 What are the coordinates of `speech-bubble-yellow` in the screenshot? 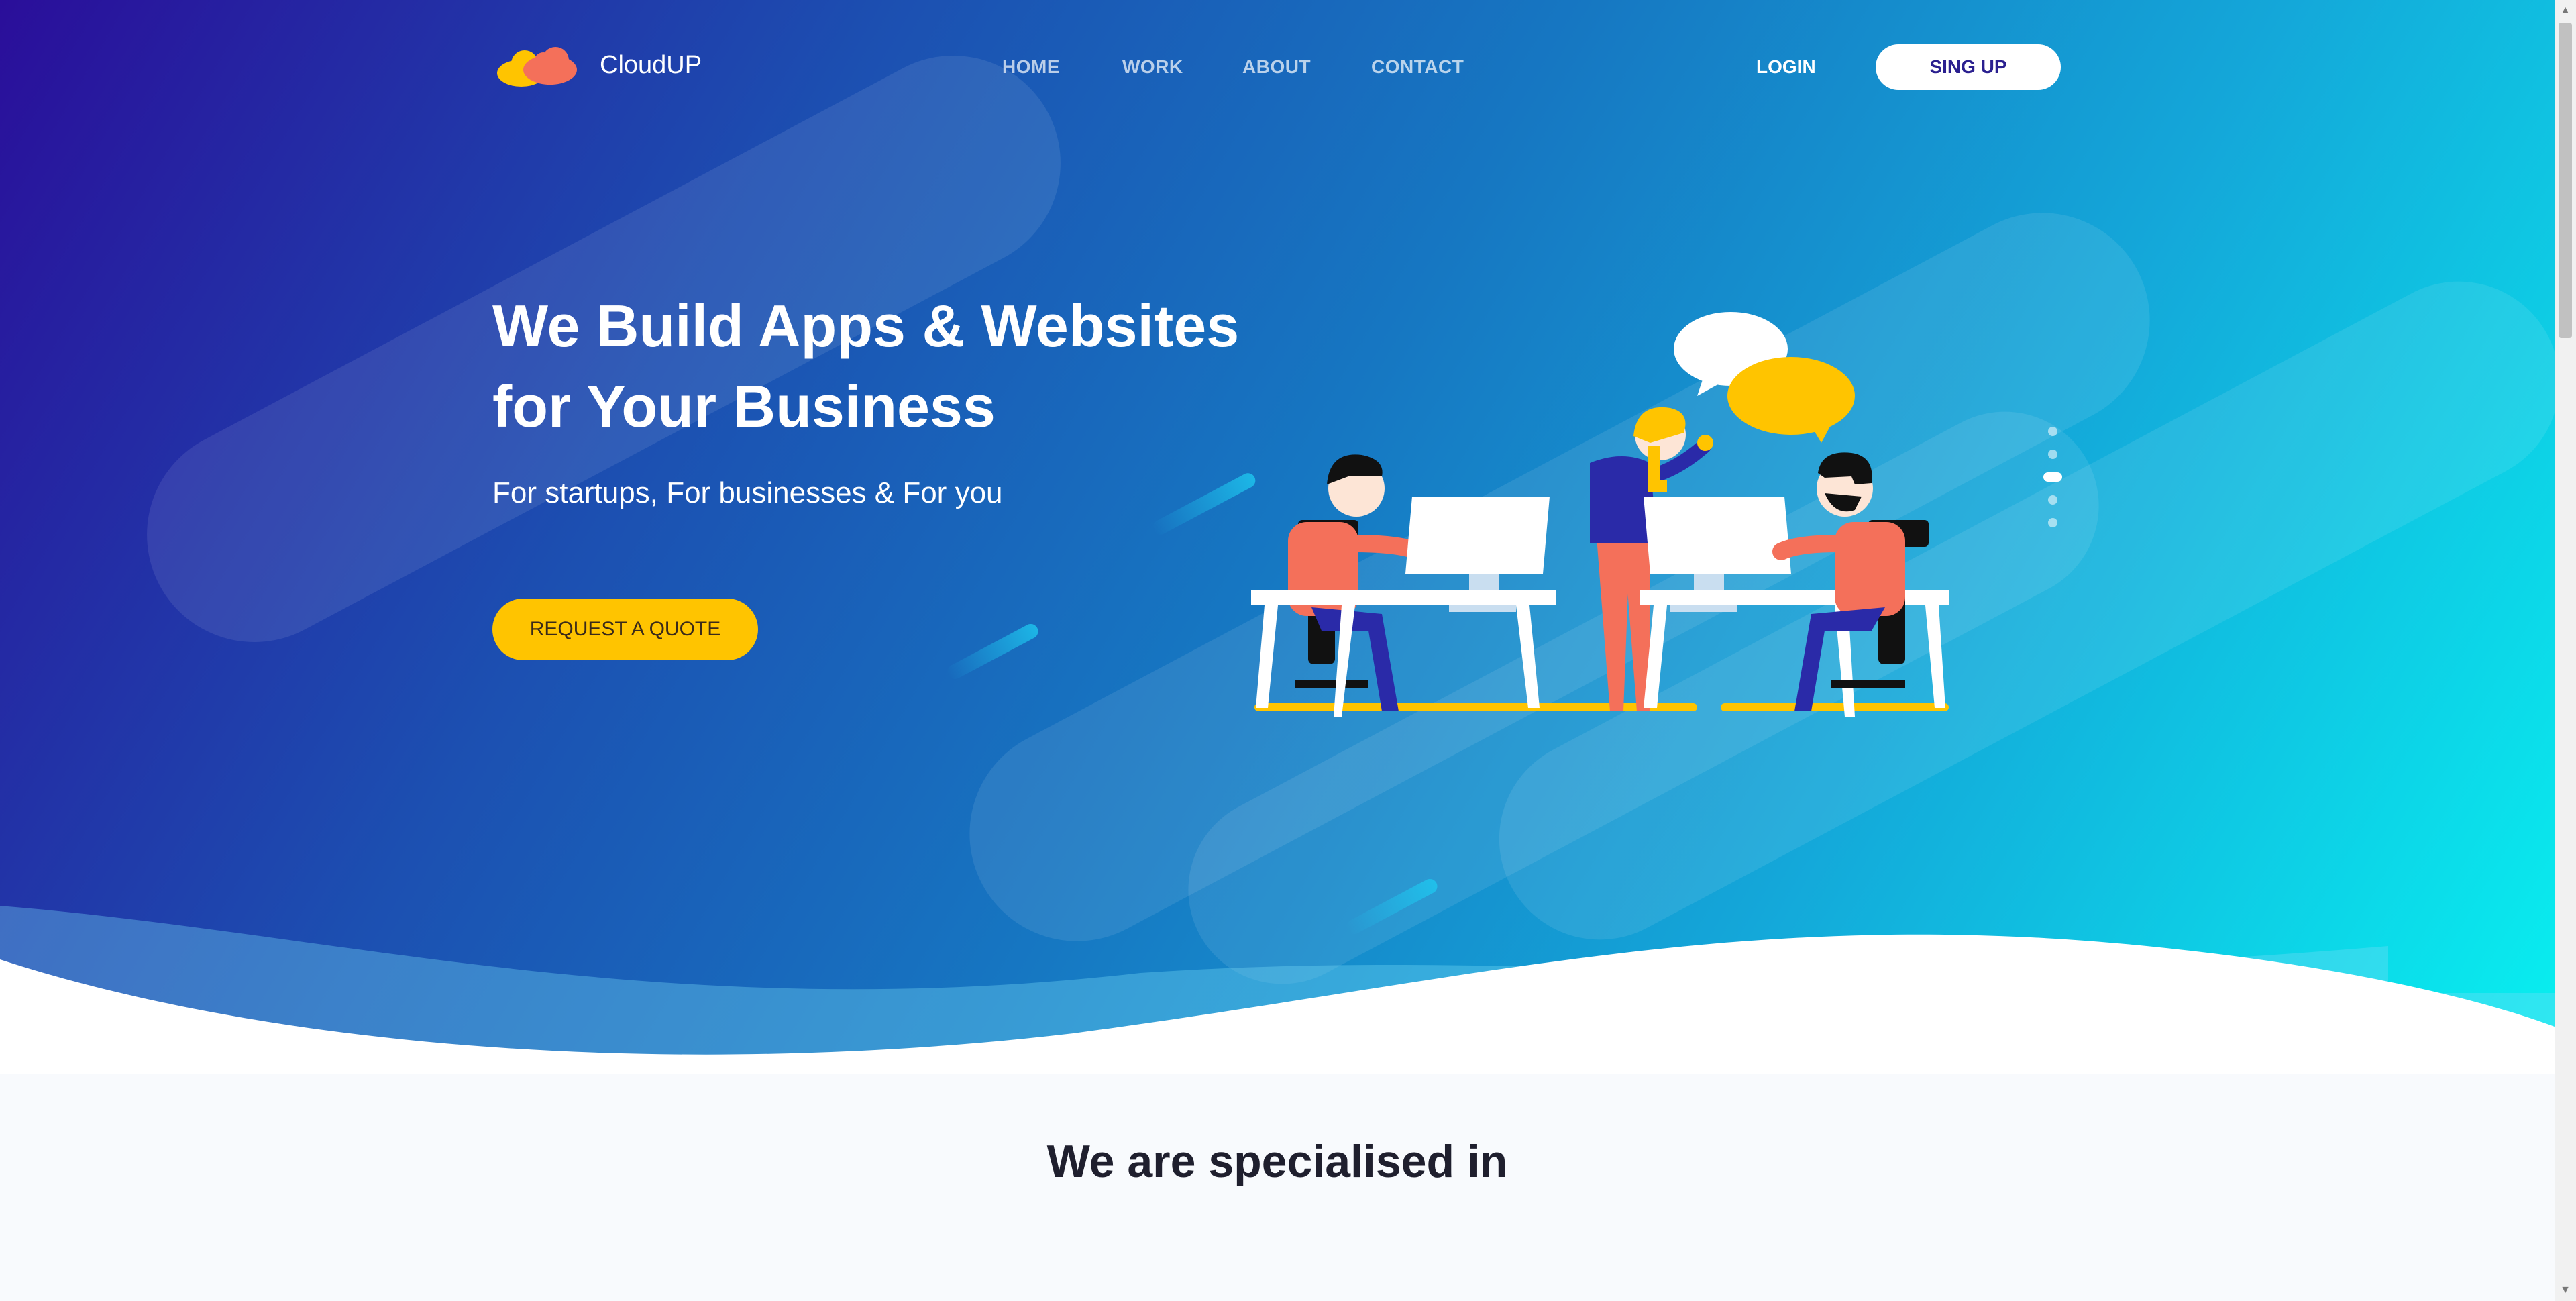 It's located at (1791, 400).